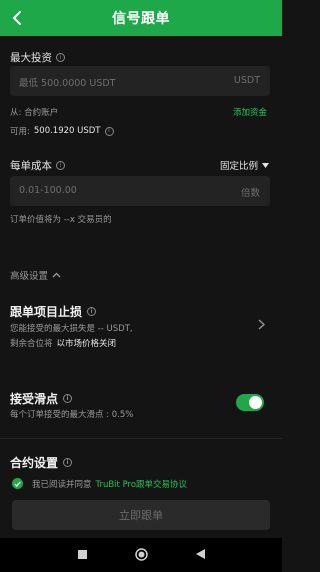 The height and width of the screenshot is (572, 320). Describe the element at coordinates (250, 112) in the screenshot. I see `add-funds-link: 添加资金` at that location.